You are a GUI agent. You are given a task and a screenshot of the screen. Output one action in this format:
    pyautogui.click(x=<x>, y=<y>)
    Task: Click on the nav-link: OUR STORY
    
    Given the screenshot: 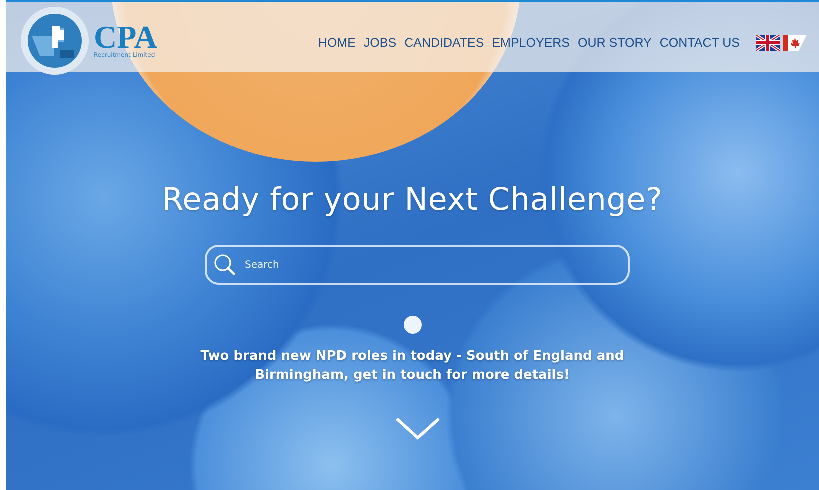 What is the action you would take?
    pyautogui.click(x=615, y=43)
    